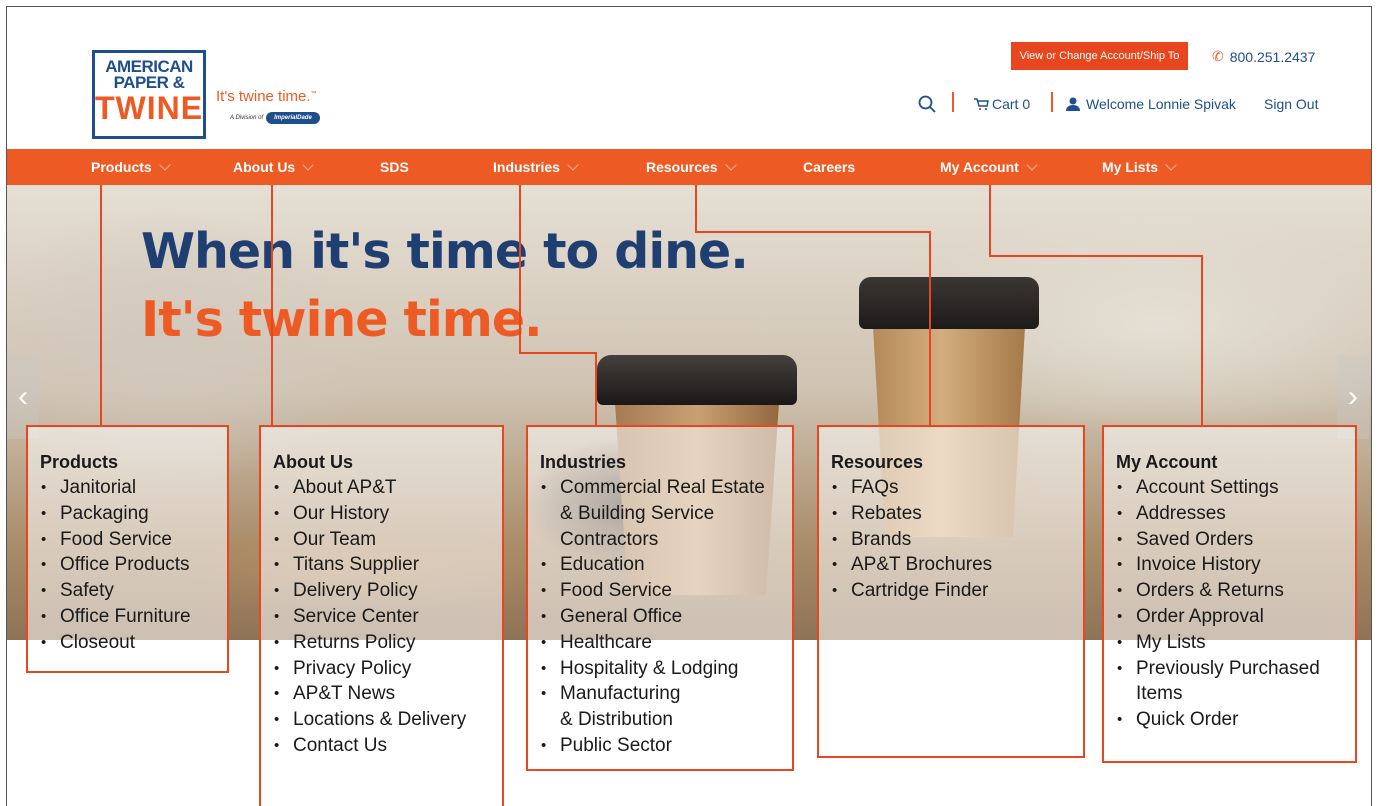 Image resolution: width=1378 pixels, height=806 pixels. I want to click on menu-item: Office Products, so click(133, 565).